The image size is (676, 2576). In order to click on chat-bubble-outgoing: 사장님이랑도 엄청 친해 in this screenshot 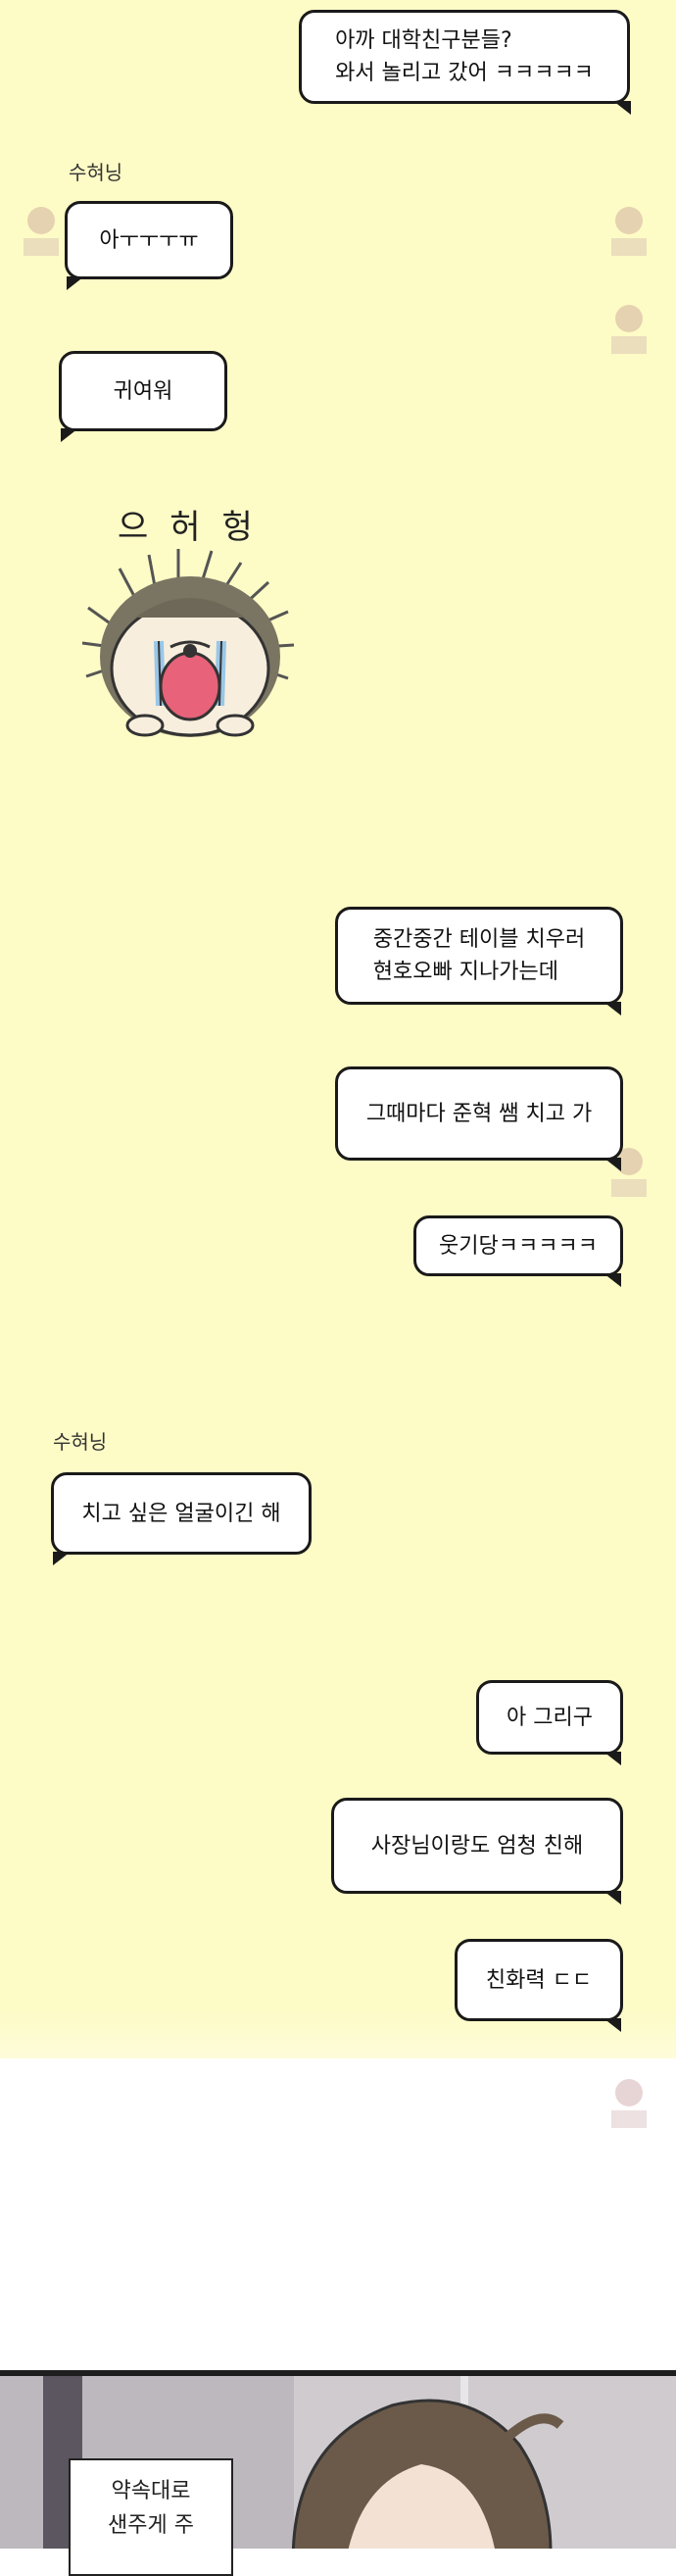, I will do `click(477, 1846)`.